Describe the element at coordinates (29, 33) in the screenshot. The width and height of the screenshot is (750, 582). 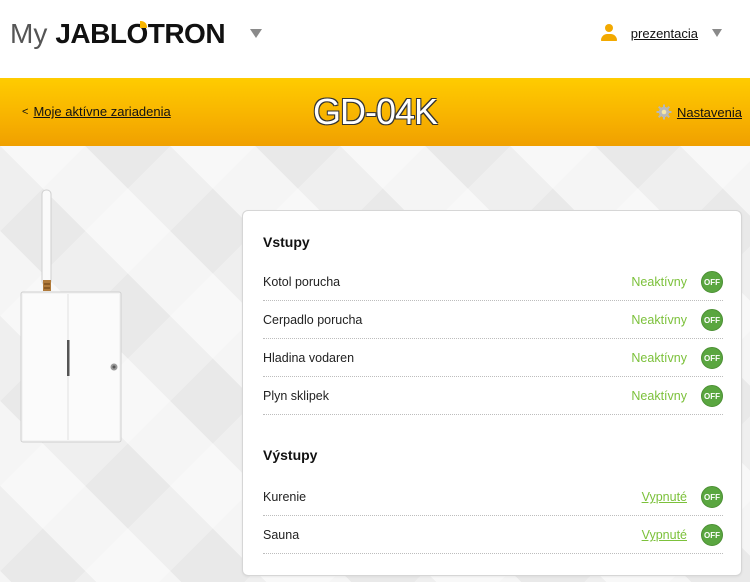
I see `logo-my-text: My` at that location.